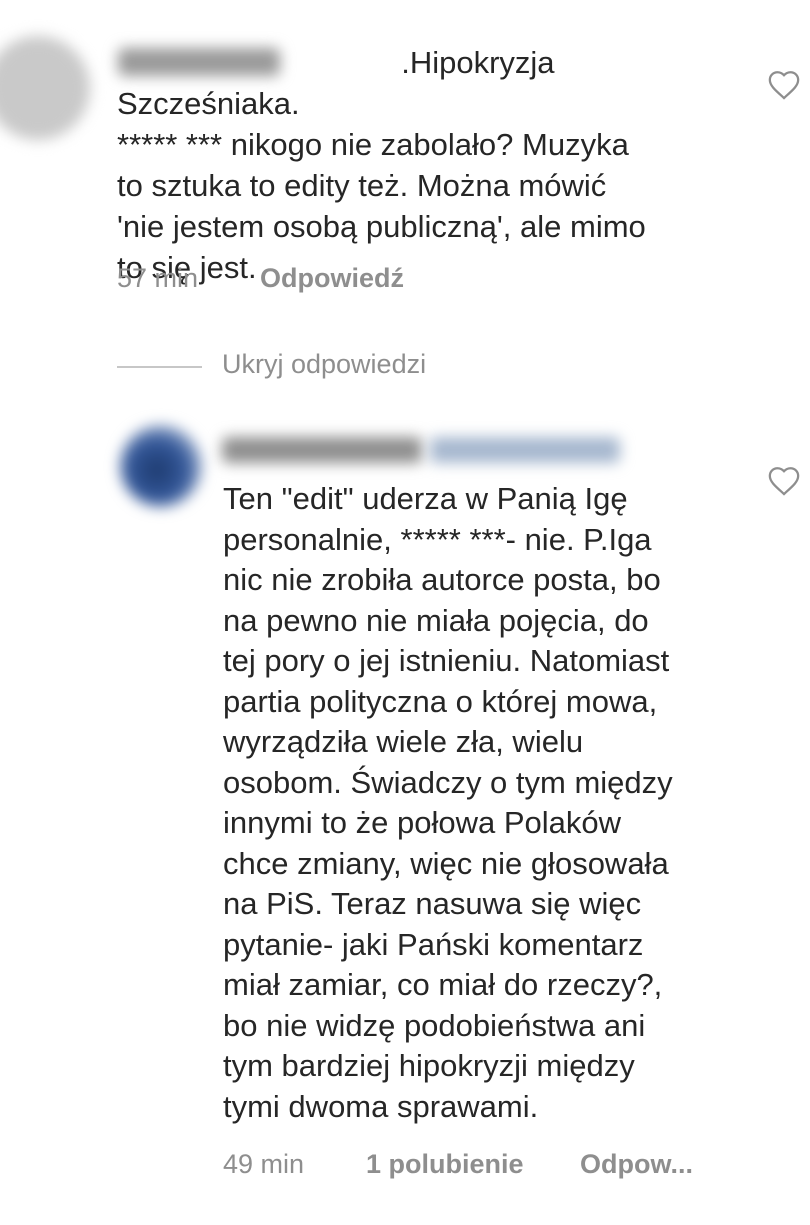 This screenshot has height=1225, width=810. I want to click on reply-commenter-avatar, so click(161, 466).